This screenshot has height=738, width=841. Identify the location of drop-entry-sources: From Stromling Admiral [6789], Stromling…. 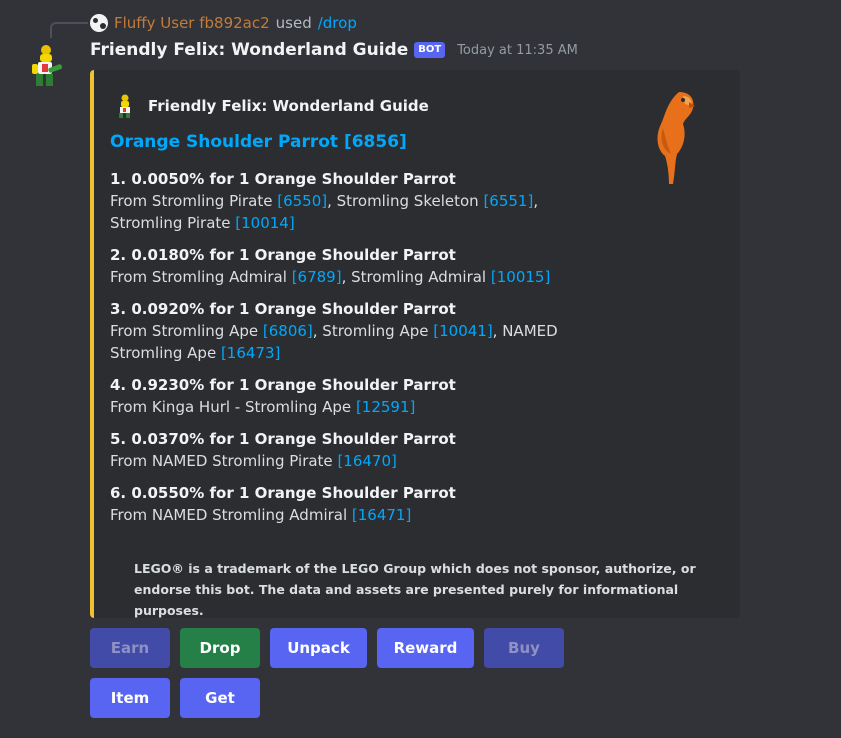
(345, 277).